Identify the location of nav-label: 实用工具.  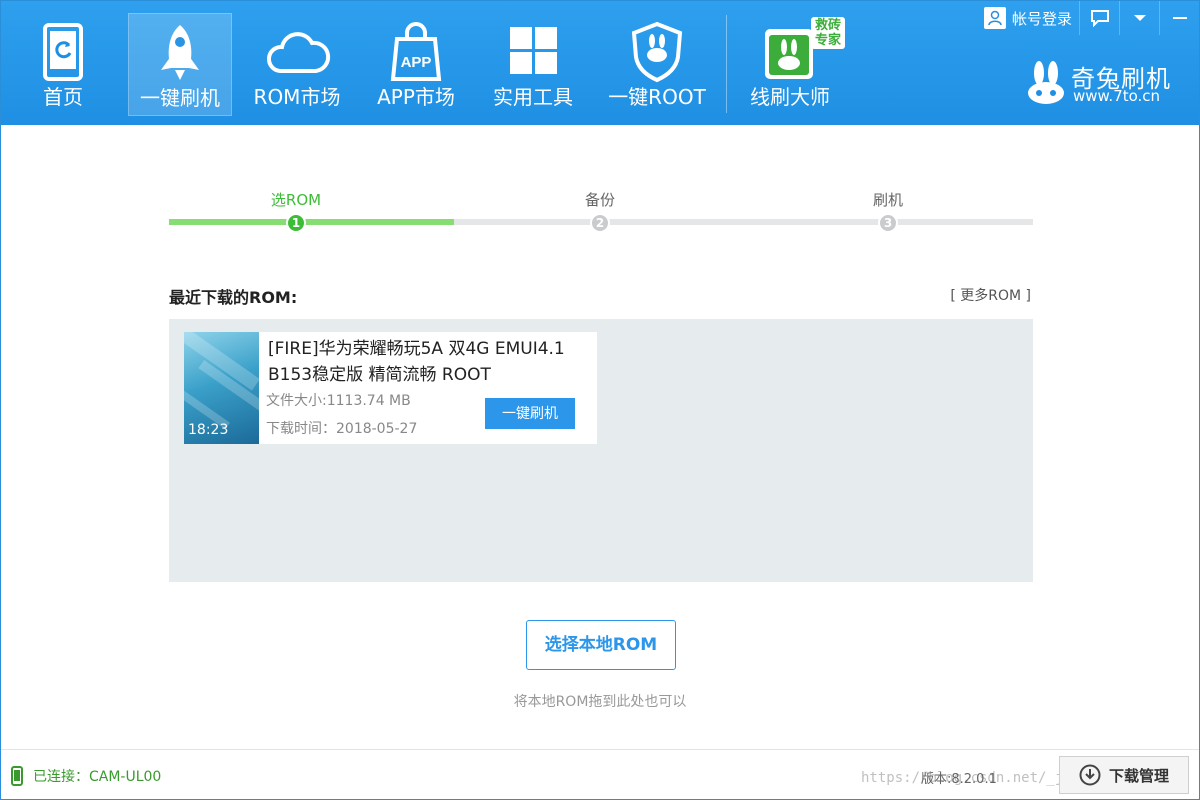
(533, 97).